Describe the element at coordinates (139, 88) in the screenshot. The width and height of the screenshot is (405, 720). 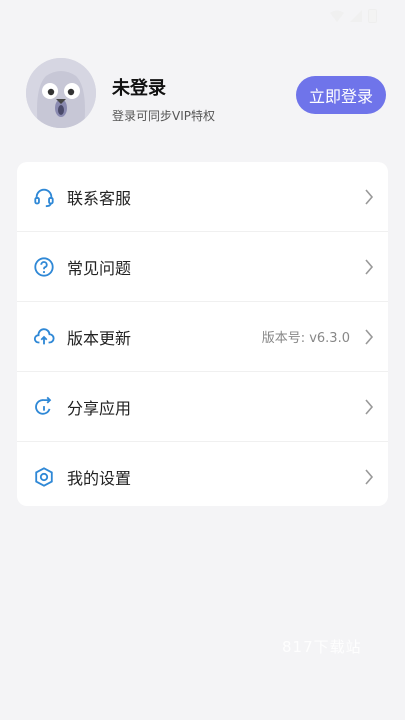
I see `username: 未登录` at that location.